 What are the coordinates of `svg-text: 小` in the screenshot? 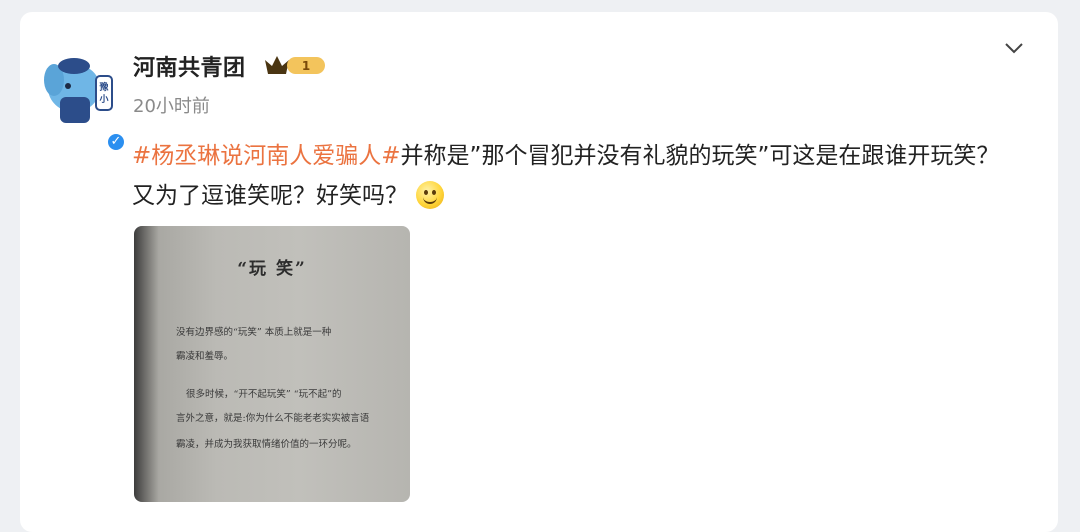 It's located at (103, 99).